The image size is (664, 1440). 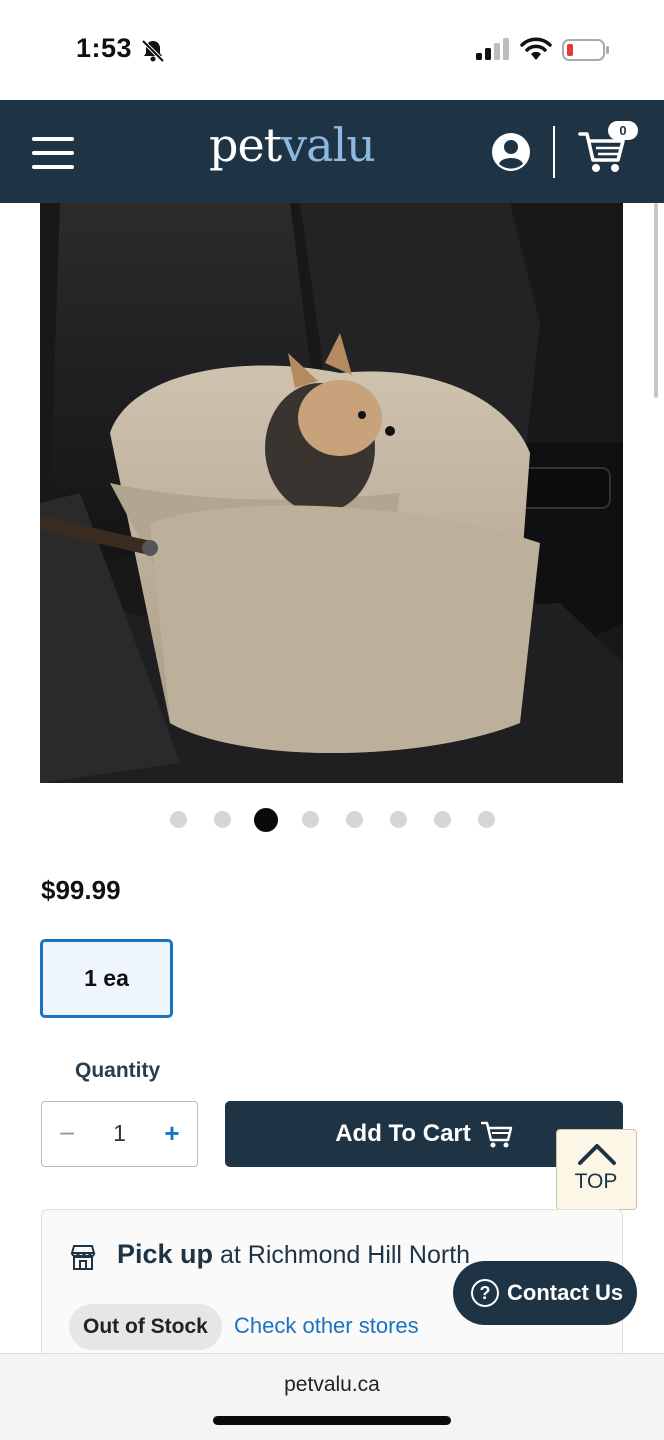 What do you see at coordinates (332, 1420) in the screenshot?
I see `home-indicator` at bounding box center [332, 1420].